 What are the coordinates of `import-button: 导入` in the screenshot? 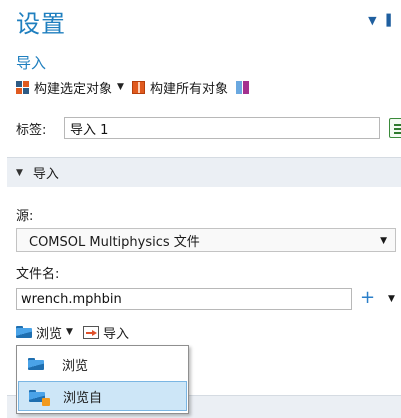 It's located at (105, 332).